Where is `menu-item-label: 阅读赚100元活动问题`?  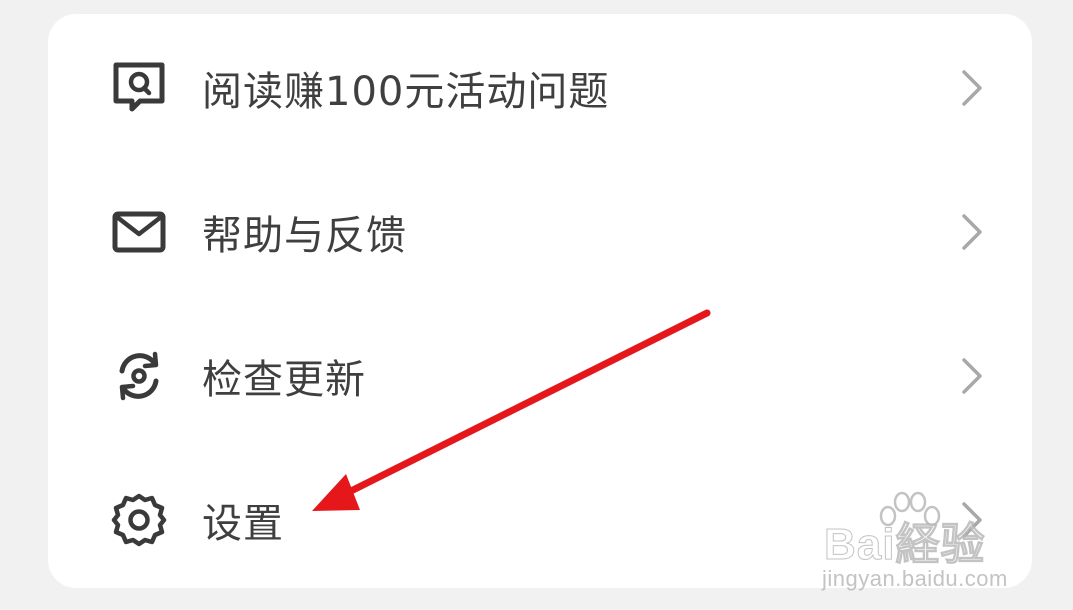 menu-item-label: 阅读赚100元活动问题 is located at coordinates (406, 92).